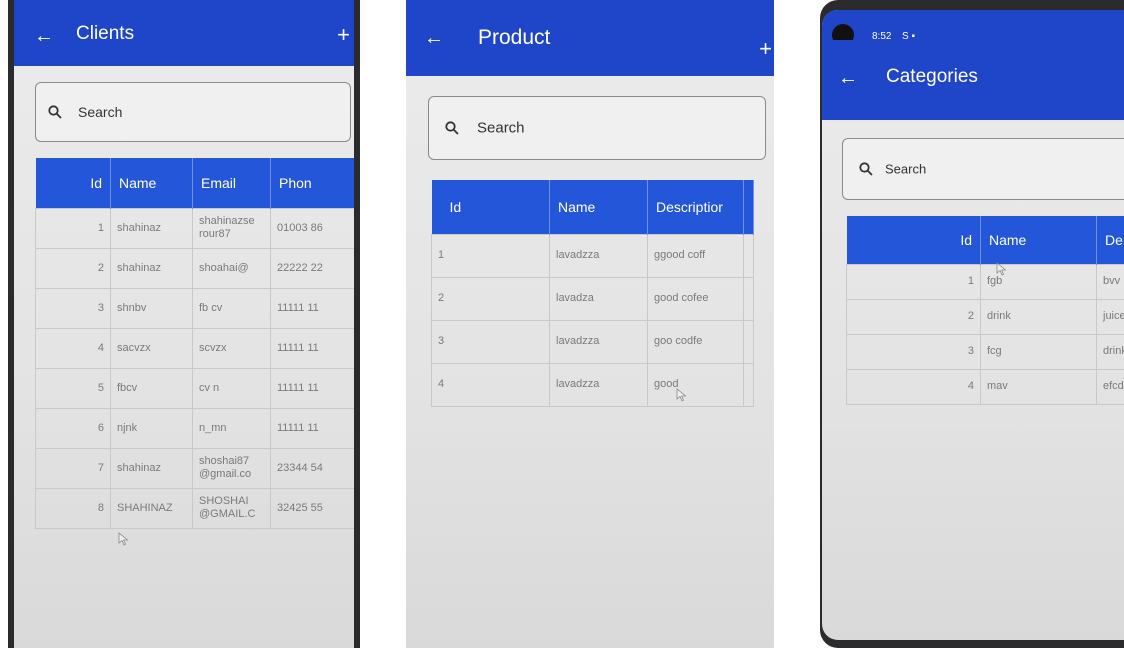  I want to click on table-row: 1 shahinaz shahinazse rour87 01003 86, so click(194, 228).